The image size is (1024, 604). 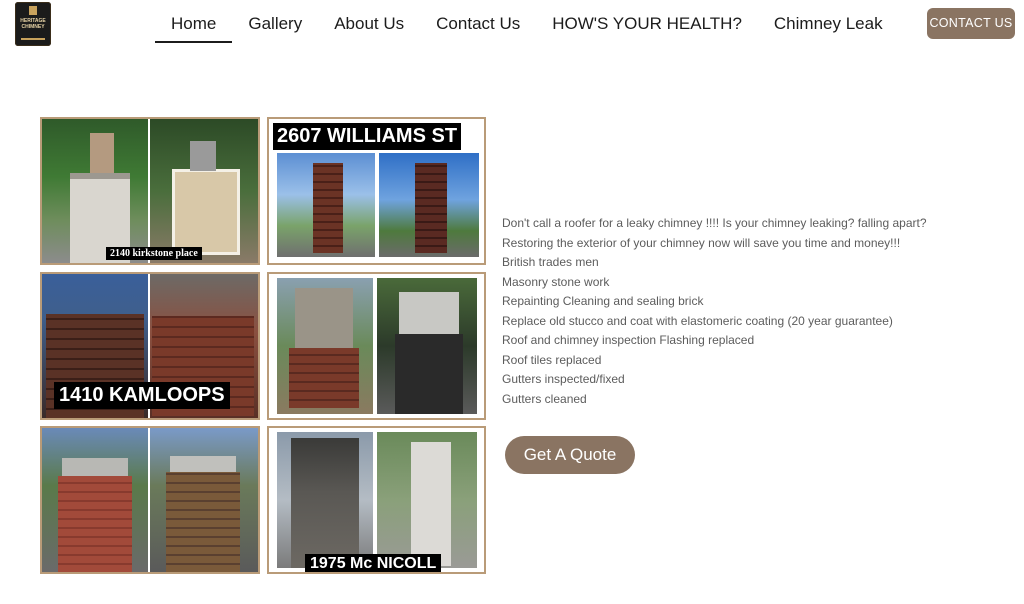 I want to click on gallery-caption: 1410 KAMLOOPS, so click(x=142, y=395).